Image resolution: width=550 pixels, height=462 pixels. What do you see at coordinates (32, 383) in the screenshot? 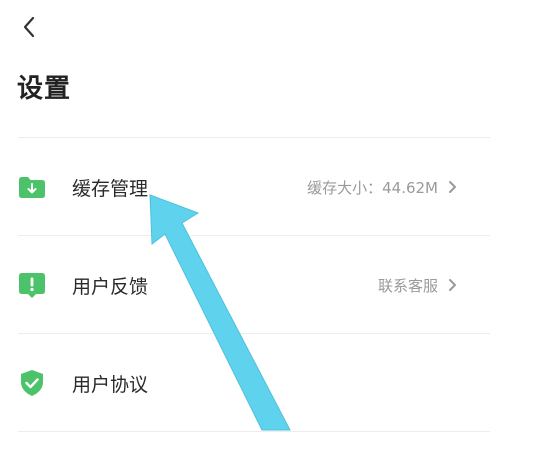
I see `shield-check-icon` at bounding box center [32, 383].